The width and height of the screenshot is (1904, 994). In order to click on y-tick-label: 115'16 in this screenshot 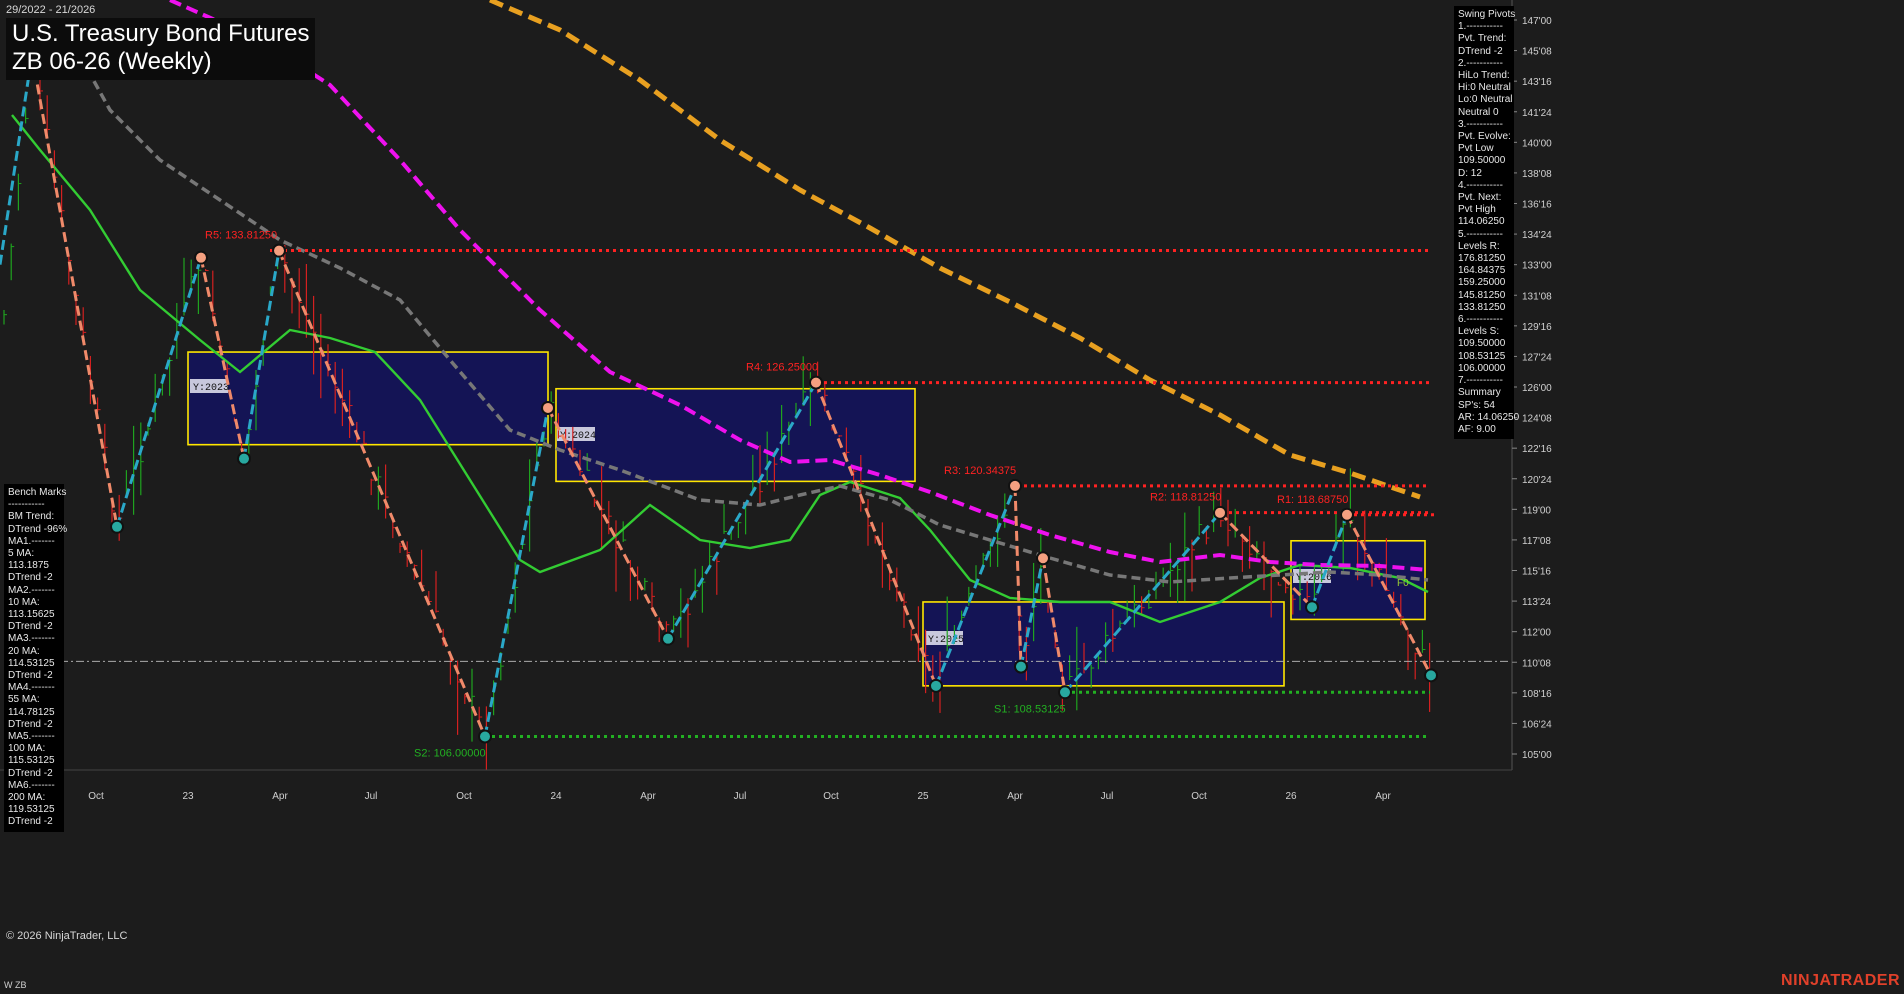, I will do `click(1536, 572)`.